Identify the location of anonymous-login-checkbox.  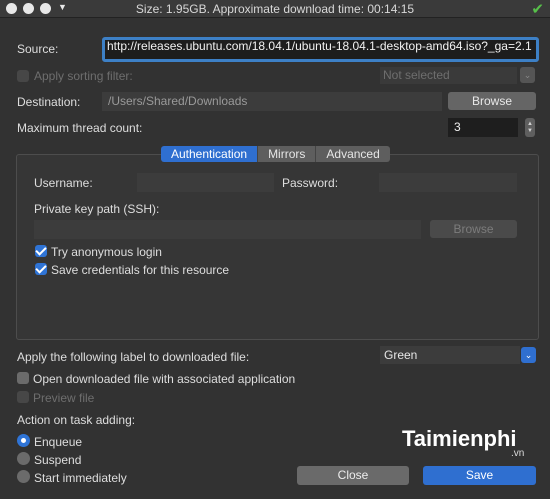
(41, 251).